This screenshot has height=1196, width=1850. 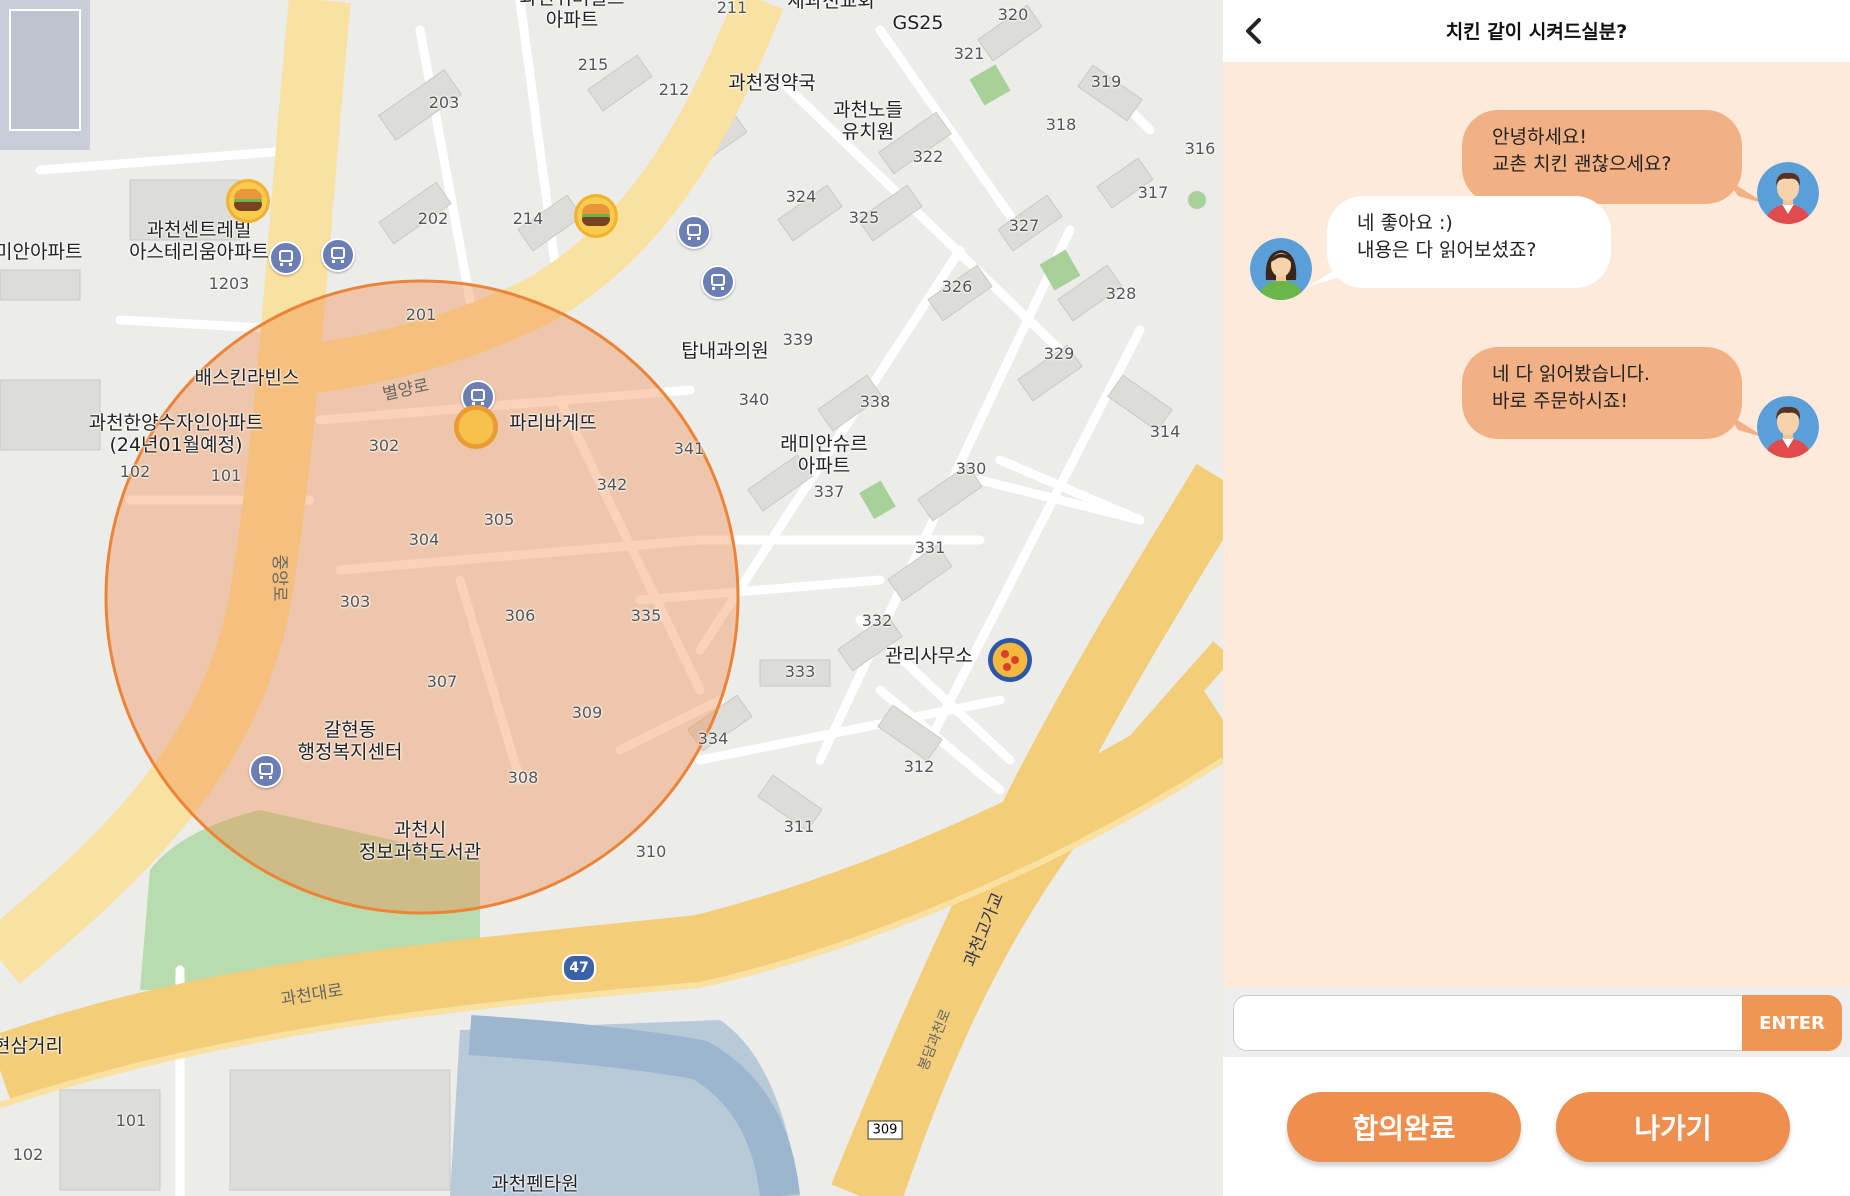 What do you see at coordinates (534, 1184) in the screenshot?
I see `poi-label: 과천펜타원` at bounding box center [534, 1184].